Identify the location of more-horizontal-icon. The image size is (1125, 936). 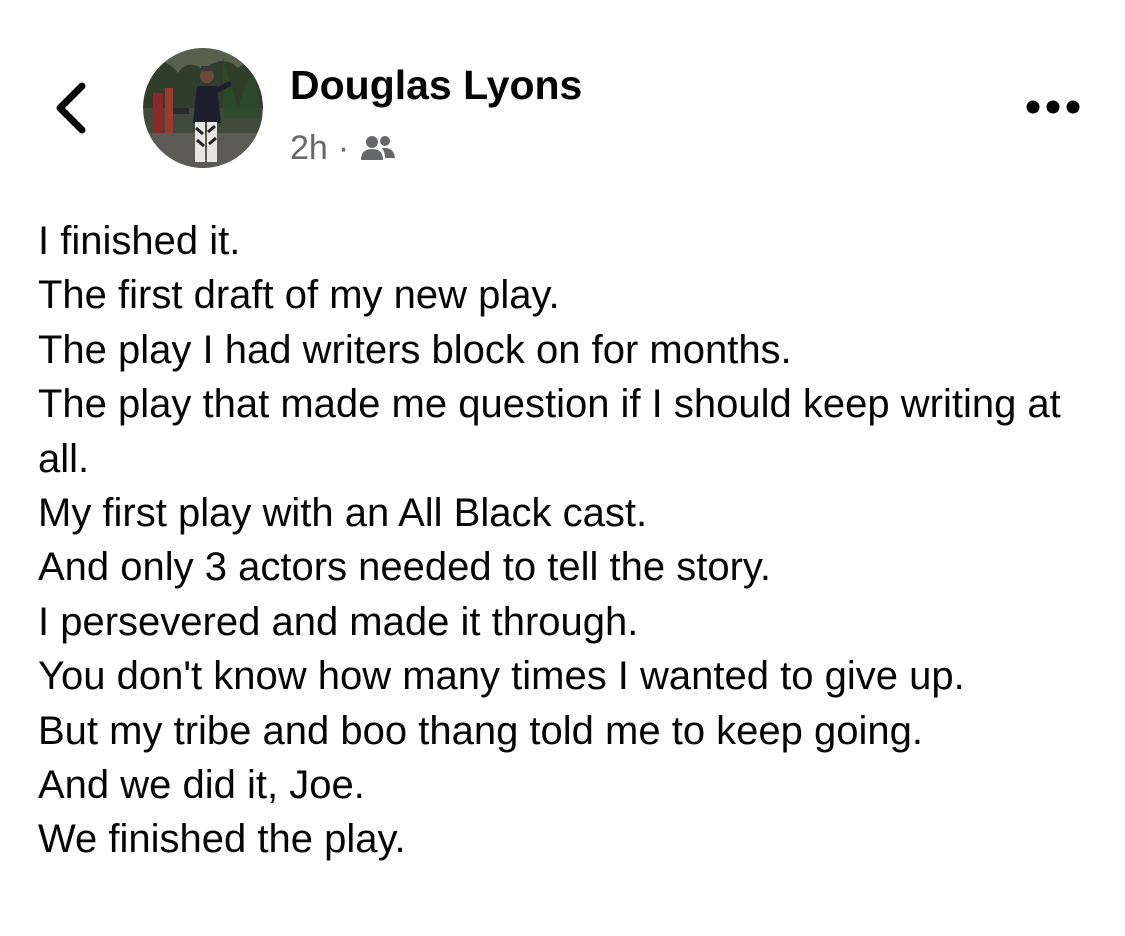
(1053, 107).